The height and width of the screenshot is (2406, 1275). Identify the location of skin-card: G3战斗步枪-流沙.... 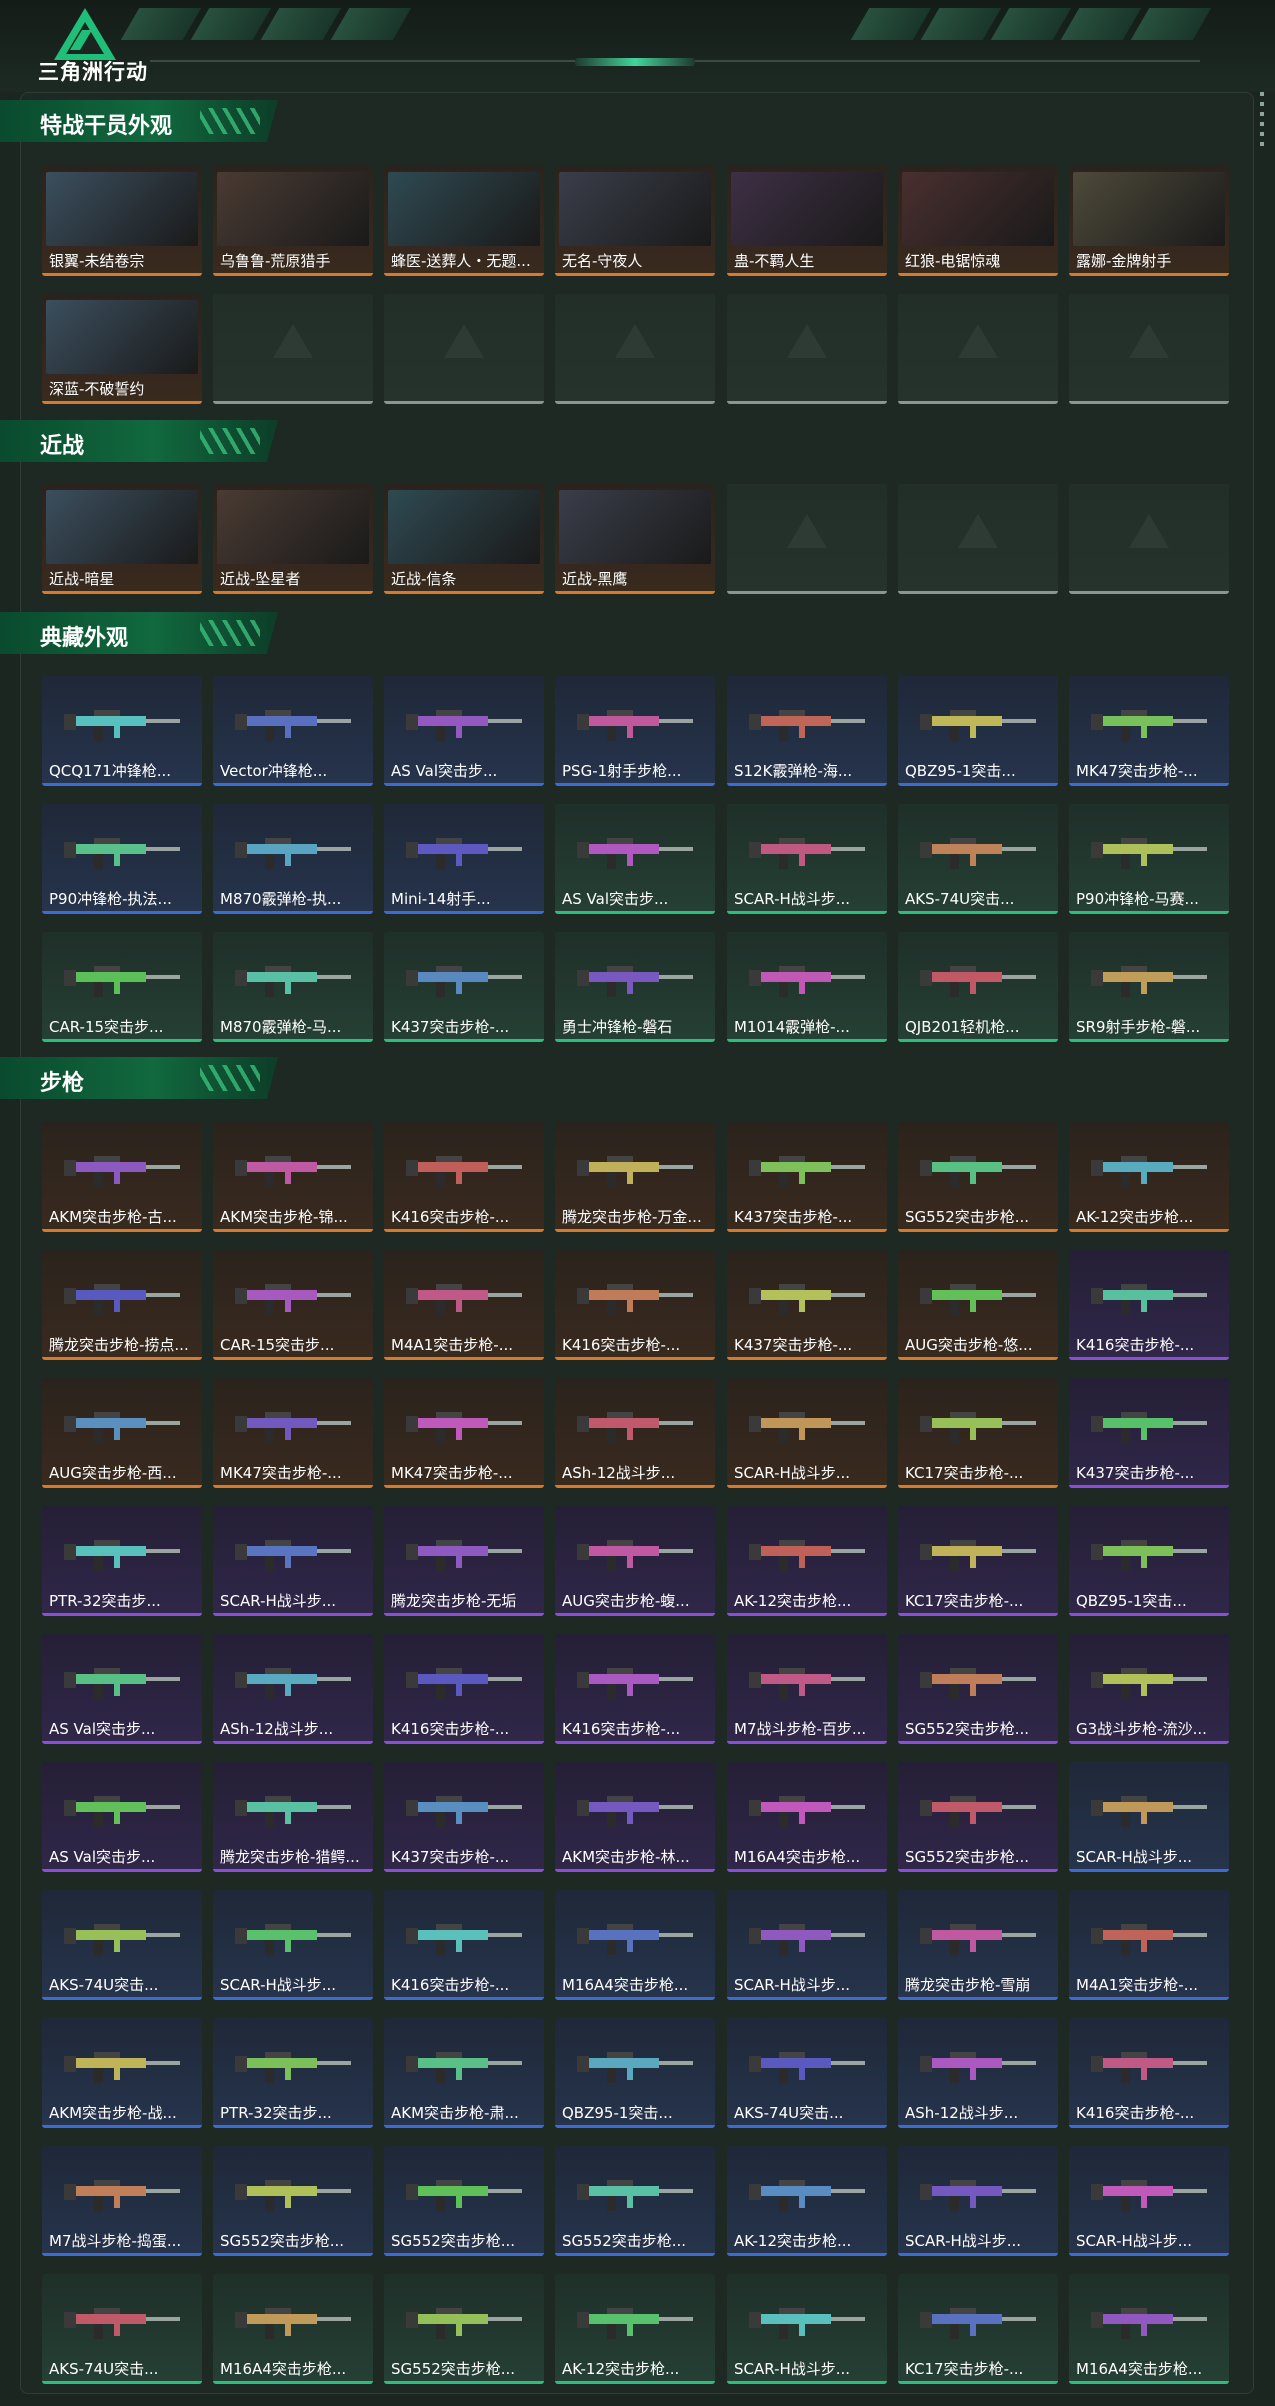
(1149, 1689).